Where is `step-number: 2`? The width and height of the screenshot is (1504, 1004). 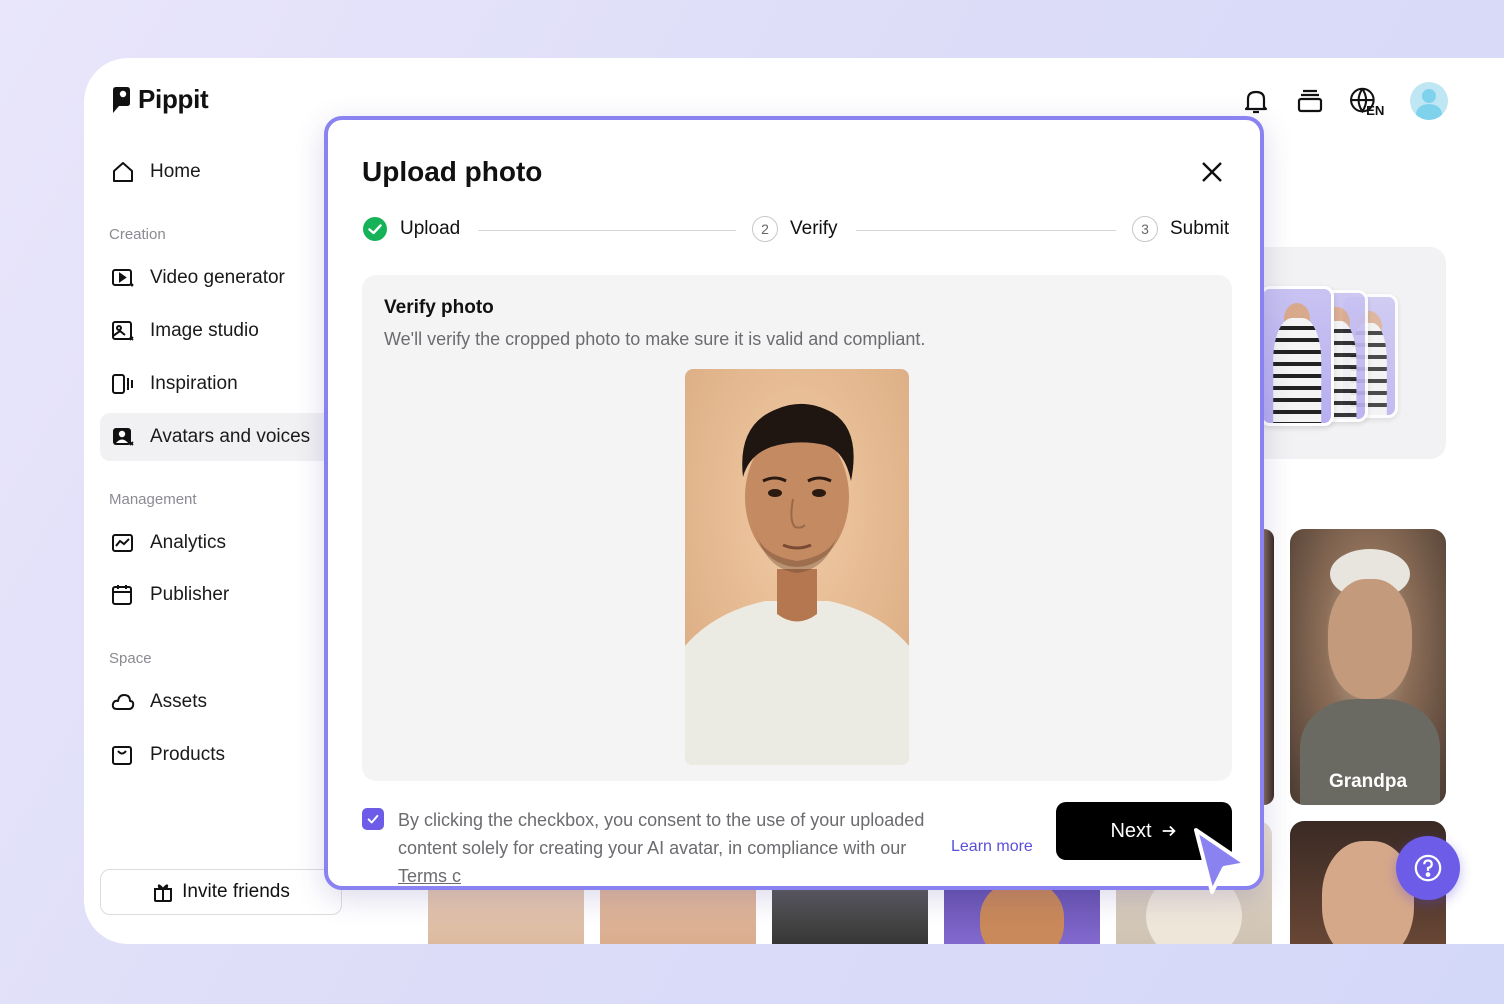
step-number: 2 is located at coordinates (765, 229).